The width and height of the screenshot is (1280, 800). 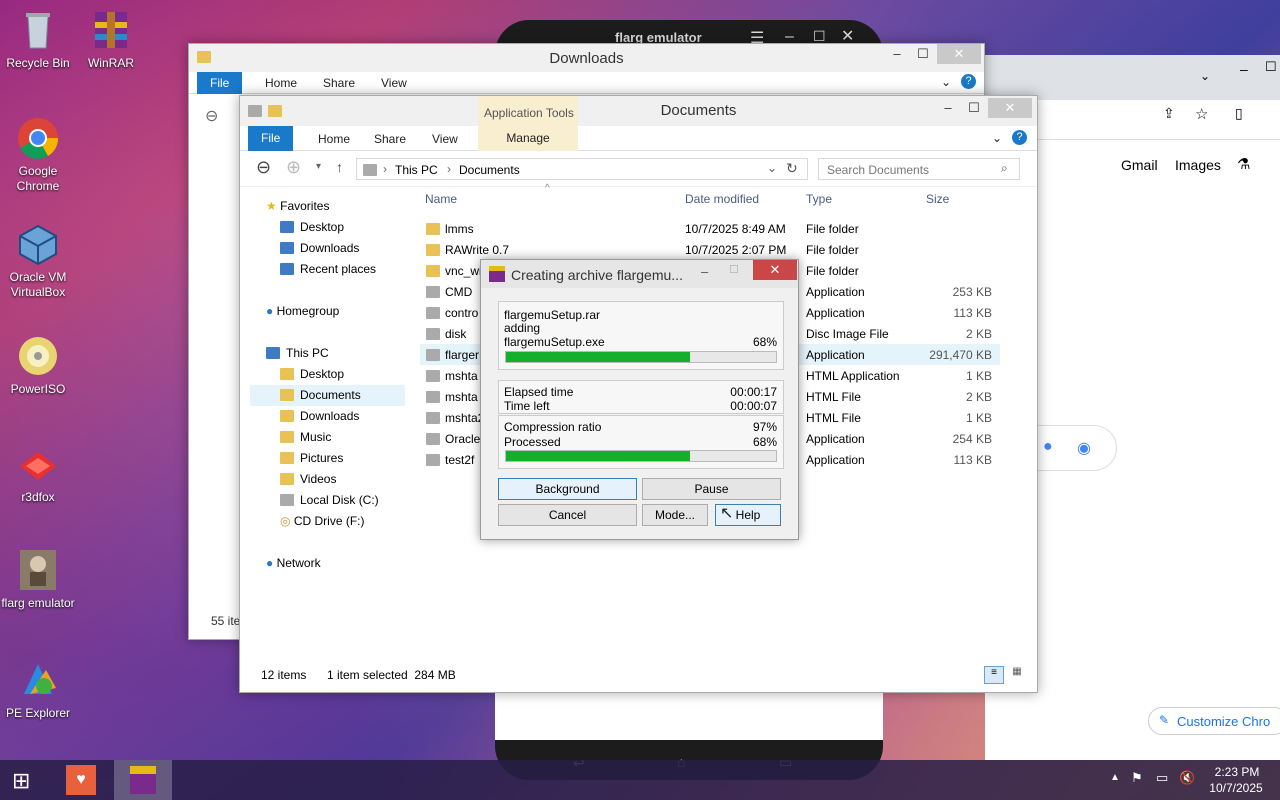 What do you see at coordinates (38, 365) in the screenshot?
I see `desktop-icon-poweriso: PowerISO` at bounding box center [38, 365].